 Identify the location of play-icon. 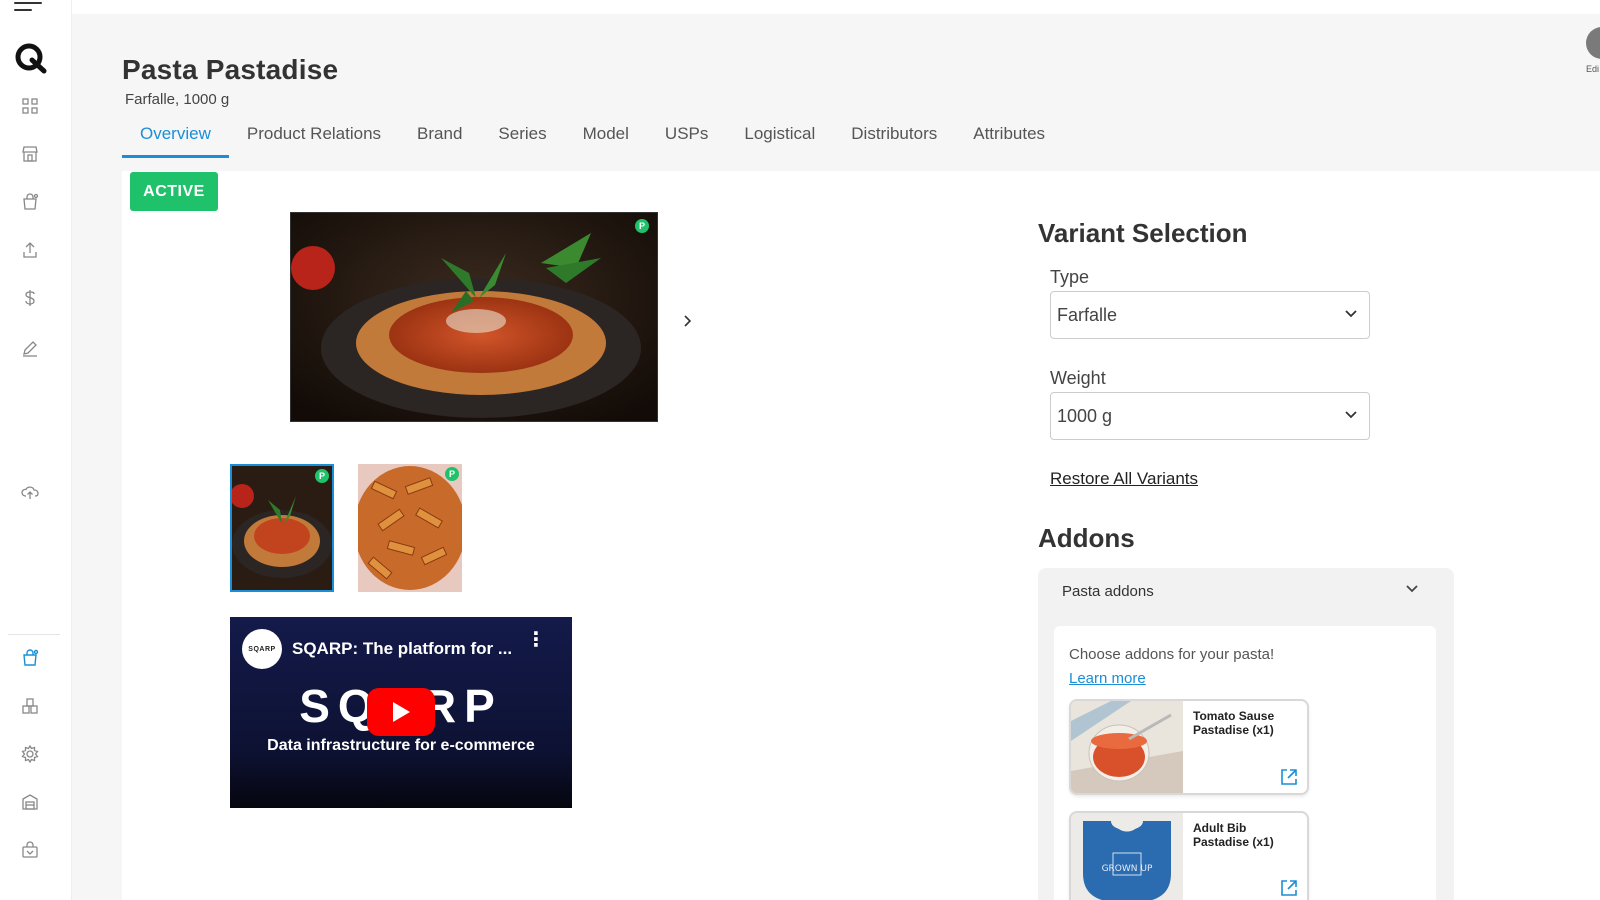
(401, 712).